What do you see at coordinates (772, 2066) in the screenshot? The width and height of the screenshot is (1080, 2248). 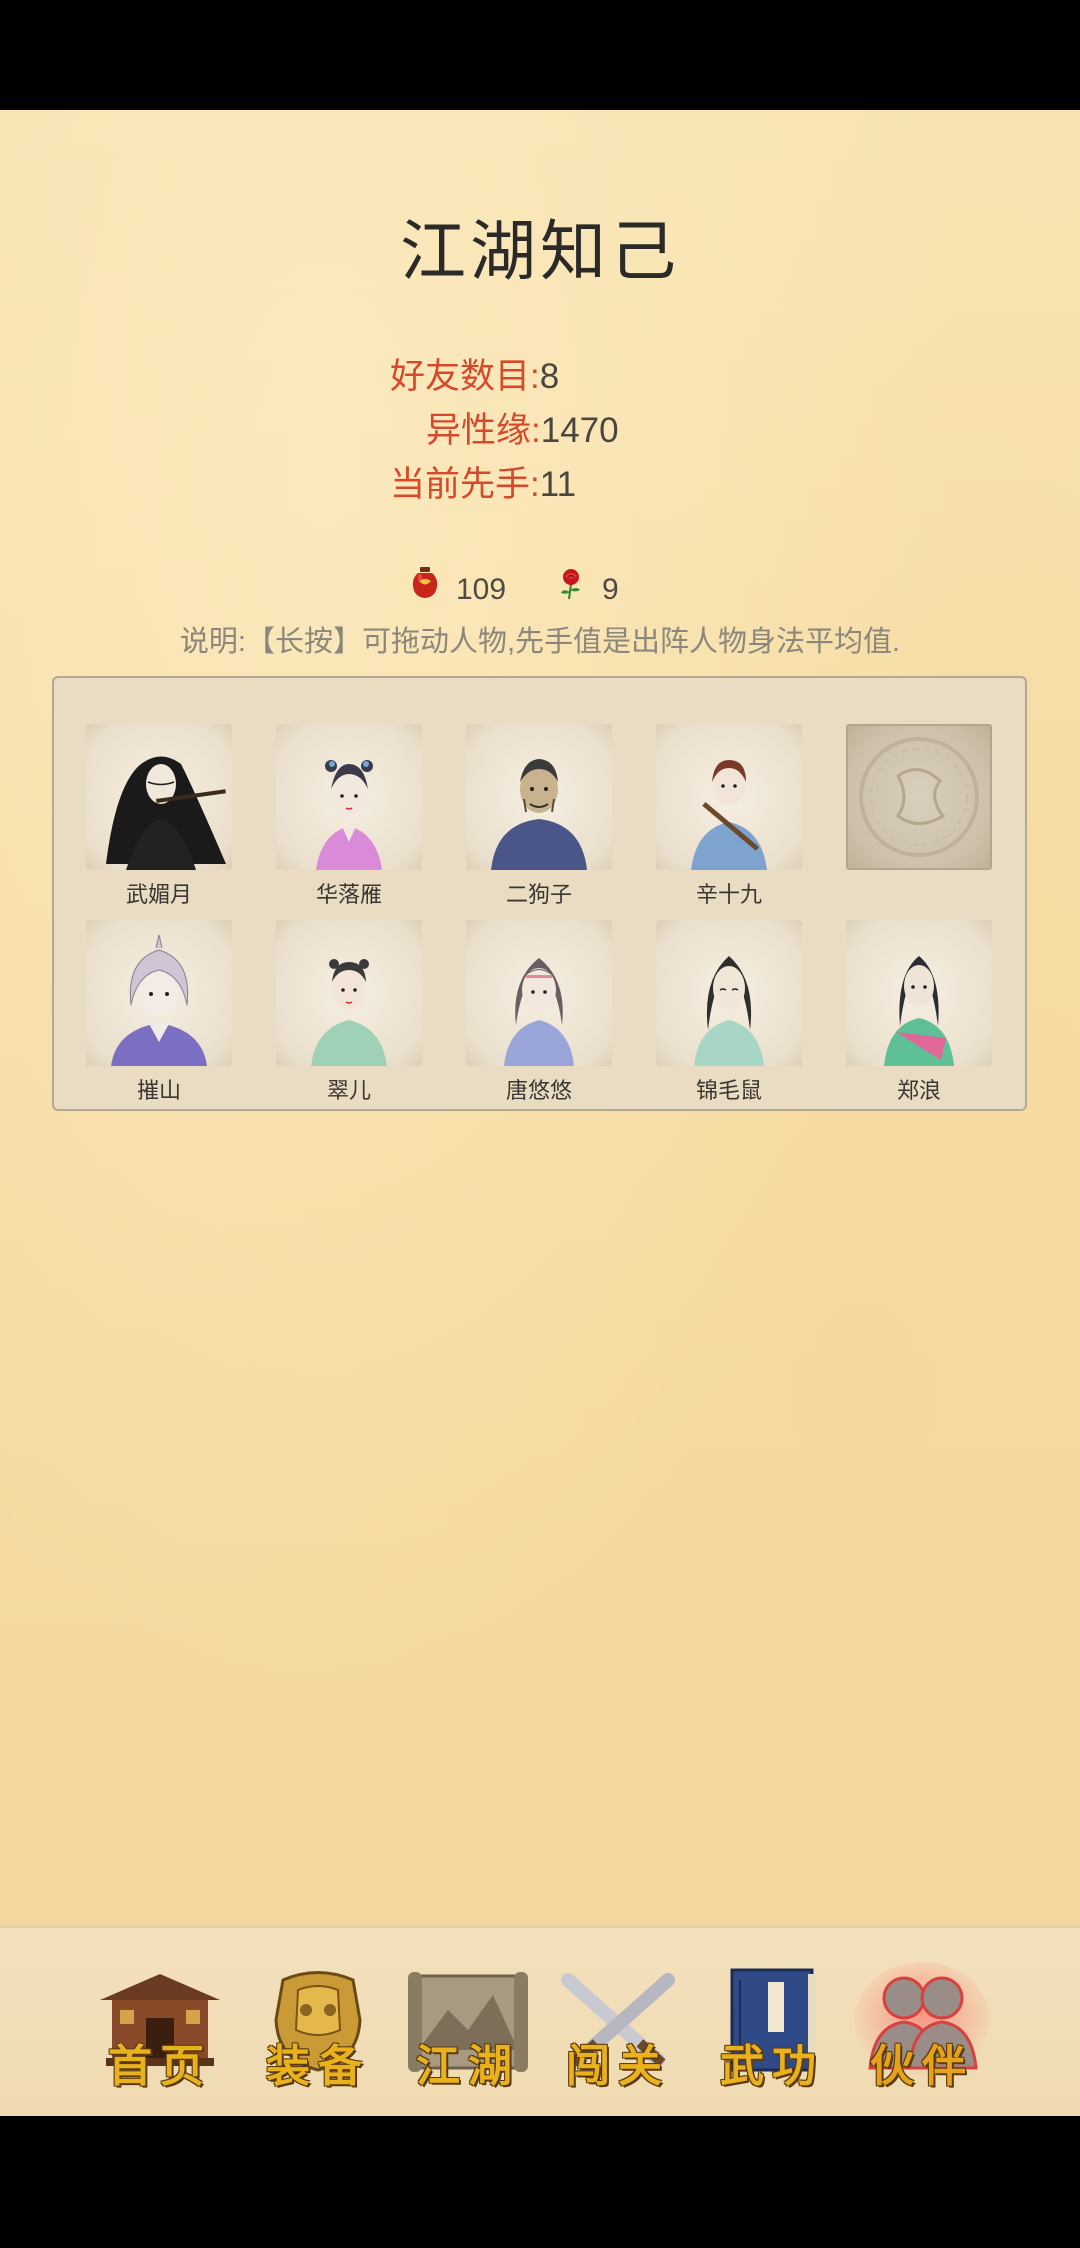 I see `nav-kungfu-label: 武功` at bounding box center [772, 2066].